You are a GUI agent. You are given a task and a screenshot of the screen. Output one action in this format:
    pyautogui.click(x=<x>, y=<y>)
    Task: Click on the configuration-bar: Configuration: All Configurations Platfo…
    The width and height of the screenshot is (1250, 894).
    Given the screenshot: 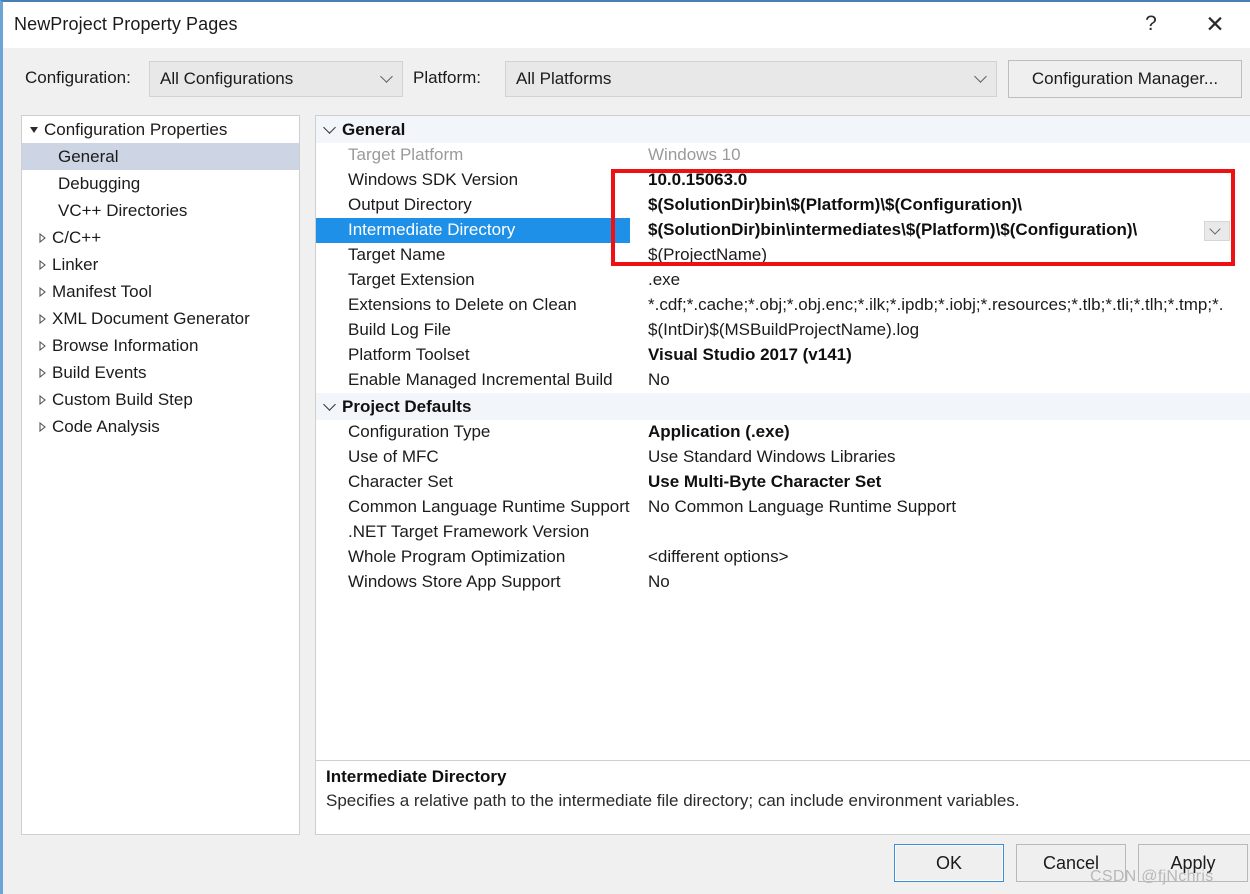 What is the action you would take?
    pyautogui.click(x=626, y=81)
    